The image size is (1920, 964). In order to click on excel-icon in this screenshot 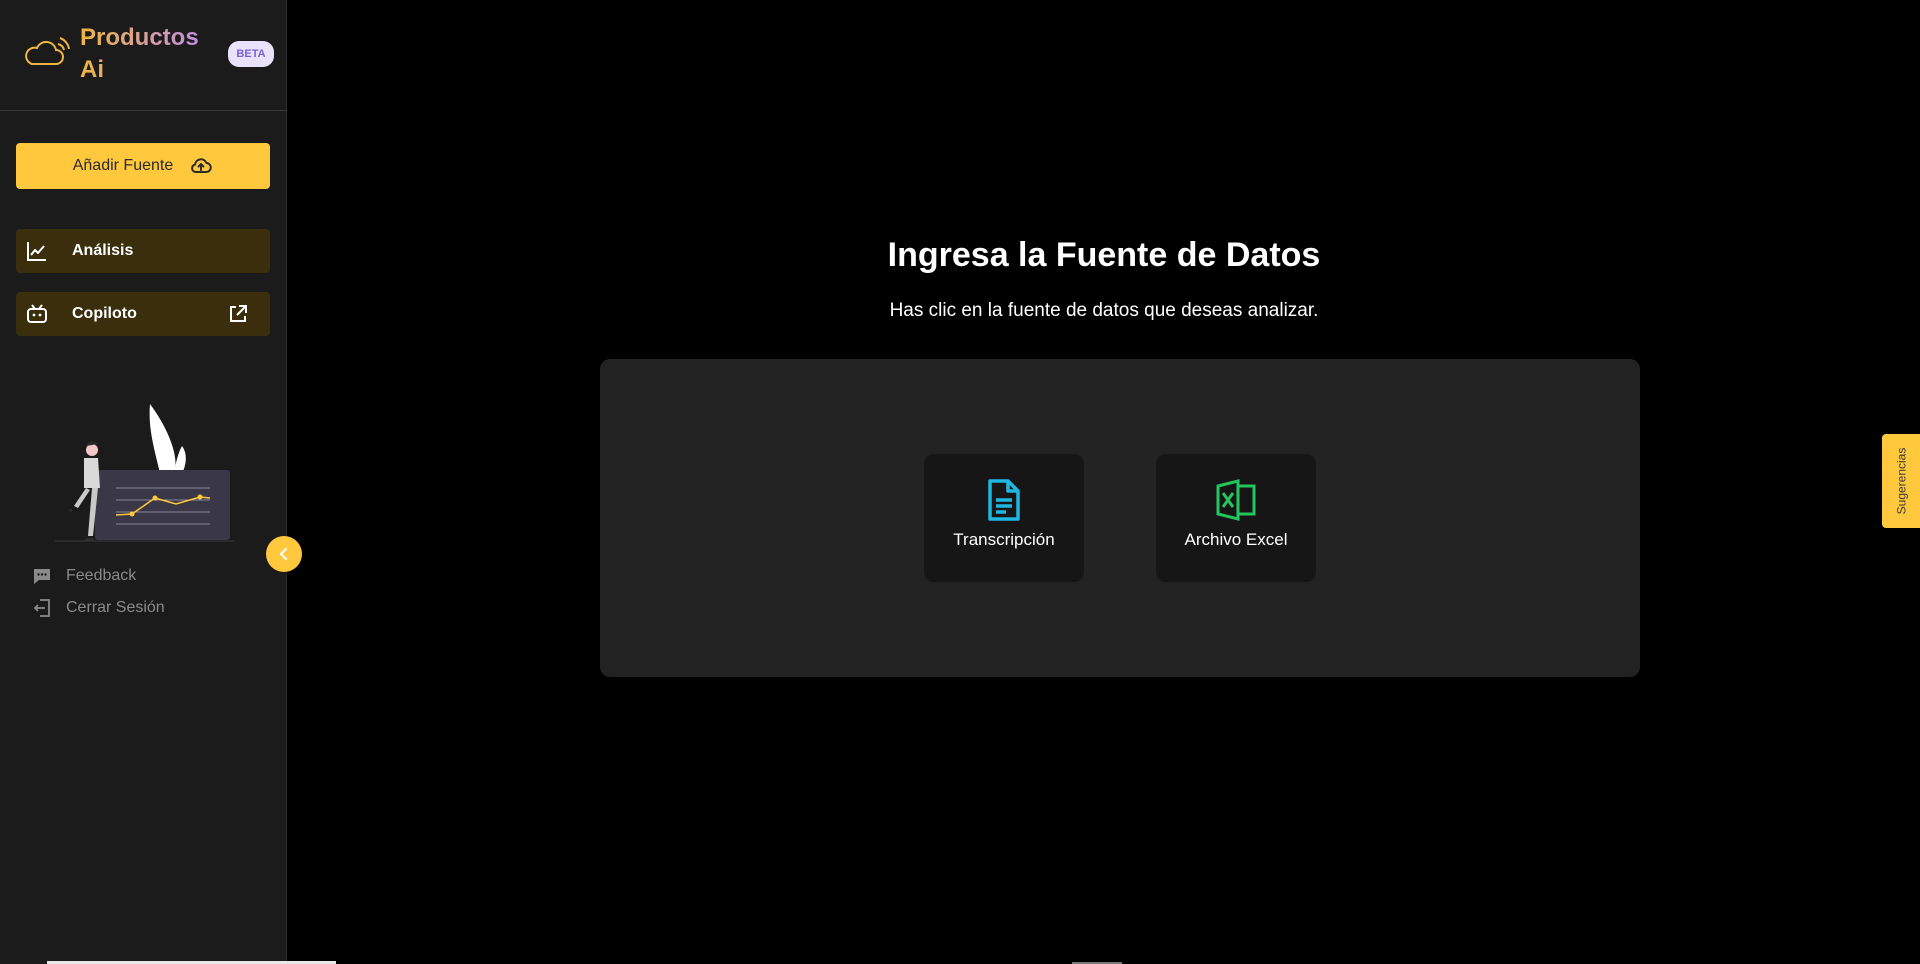, I will do `click(1236, 500)`.